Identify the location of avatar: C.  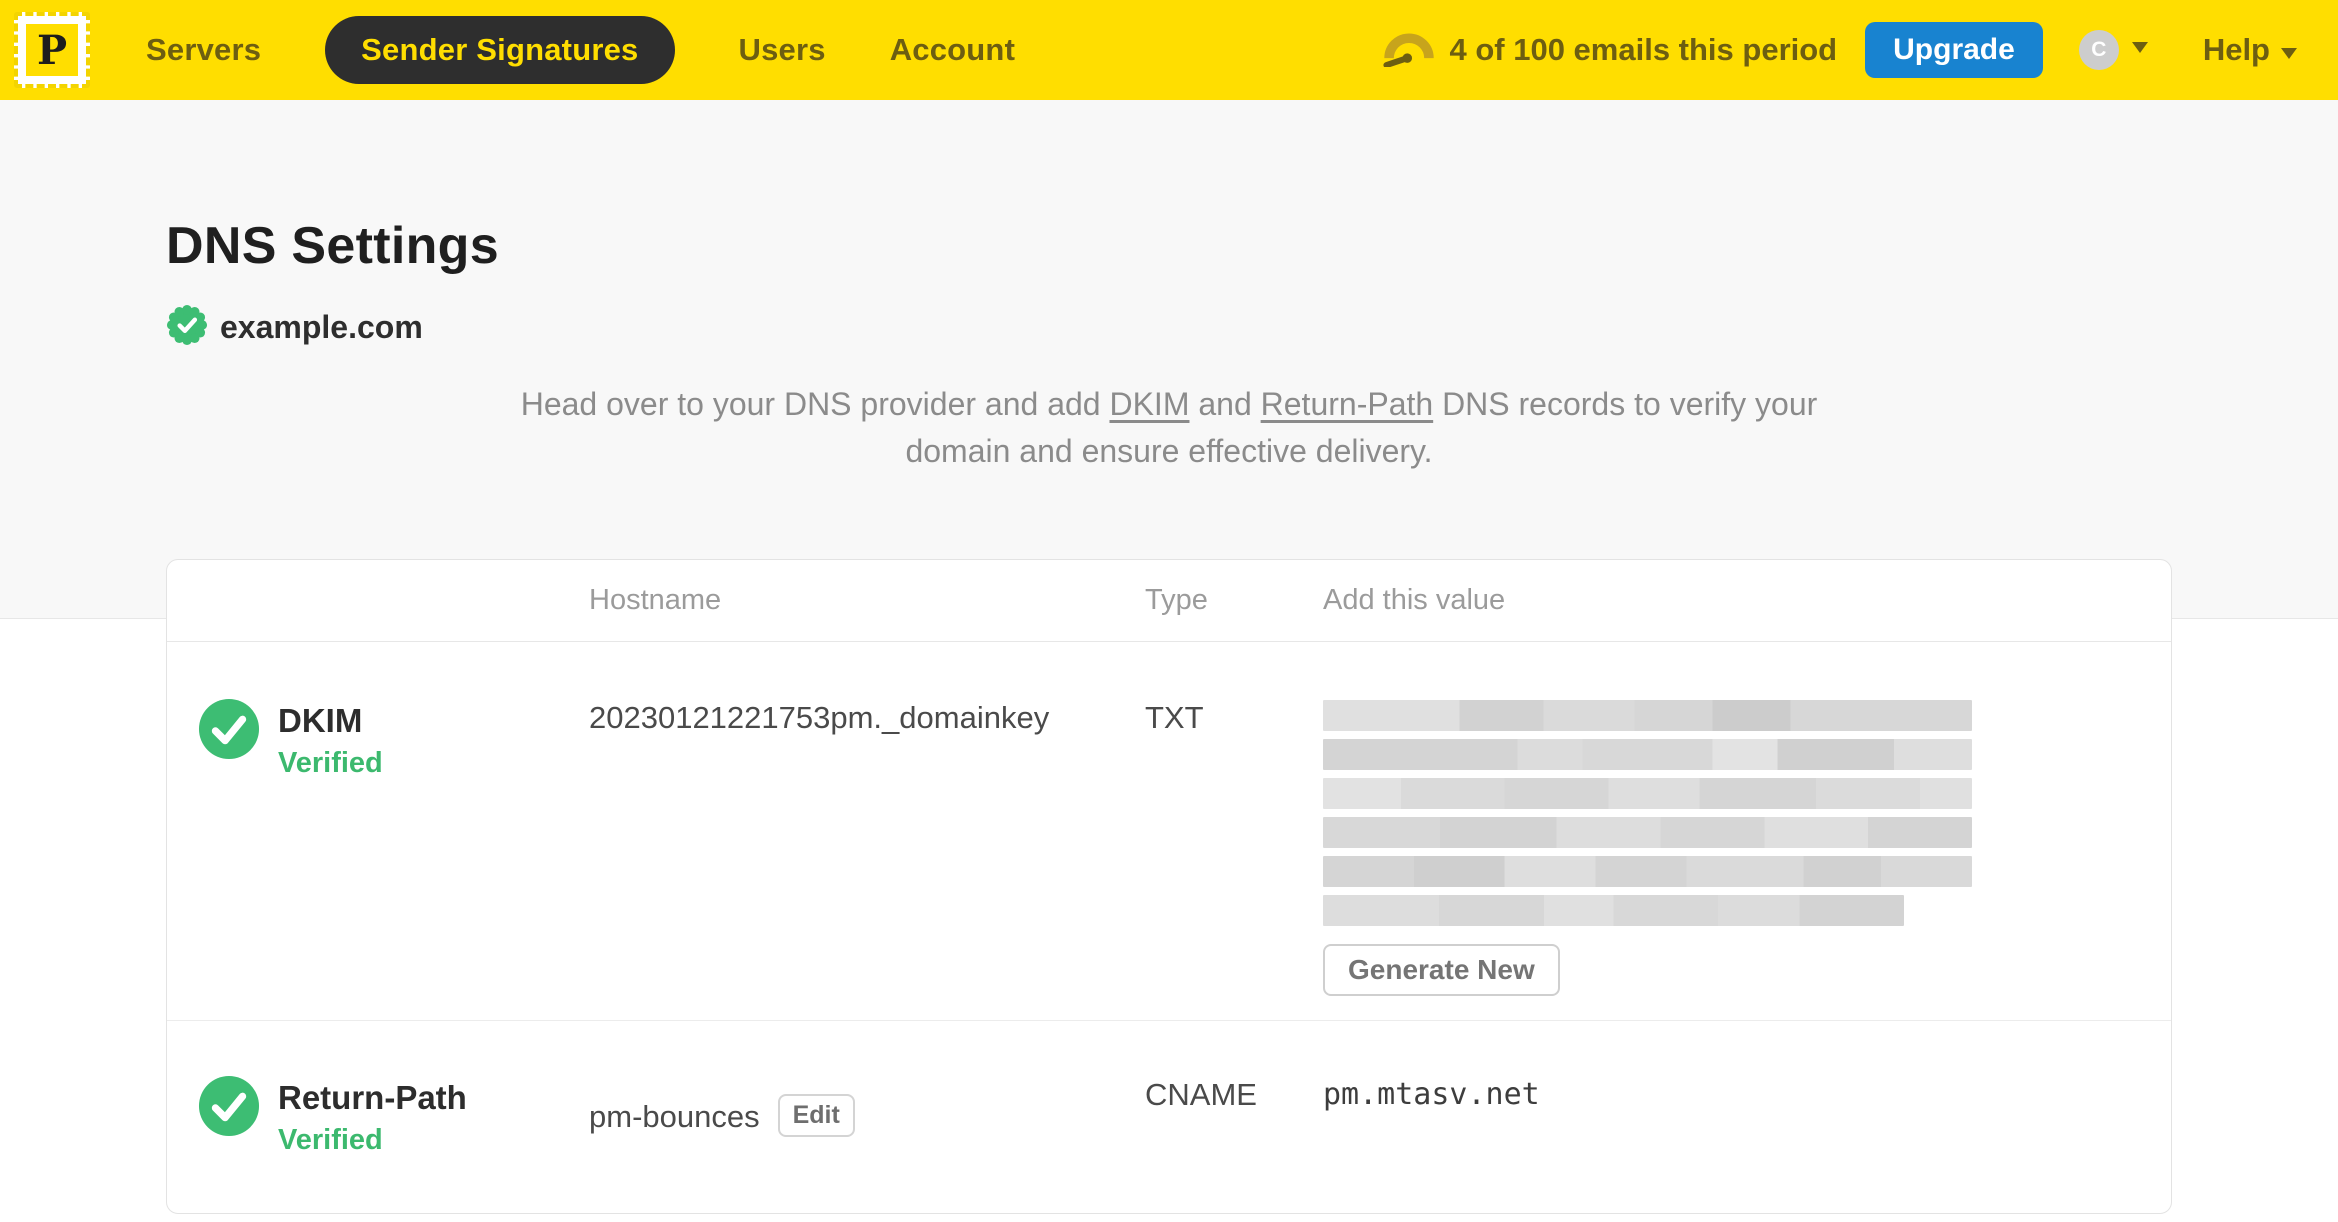
(2098, 50).